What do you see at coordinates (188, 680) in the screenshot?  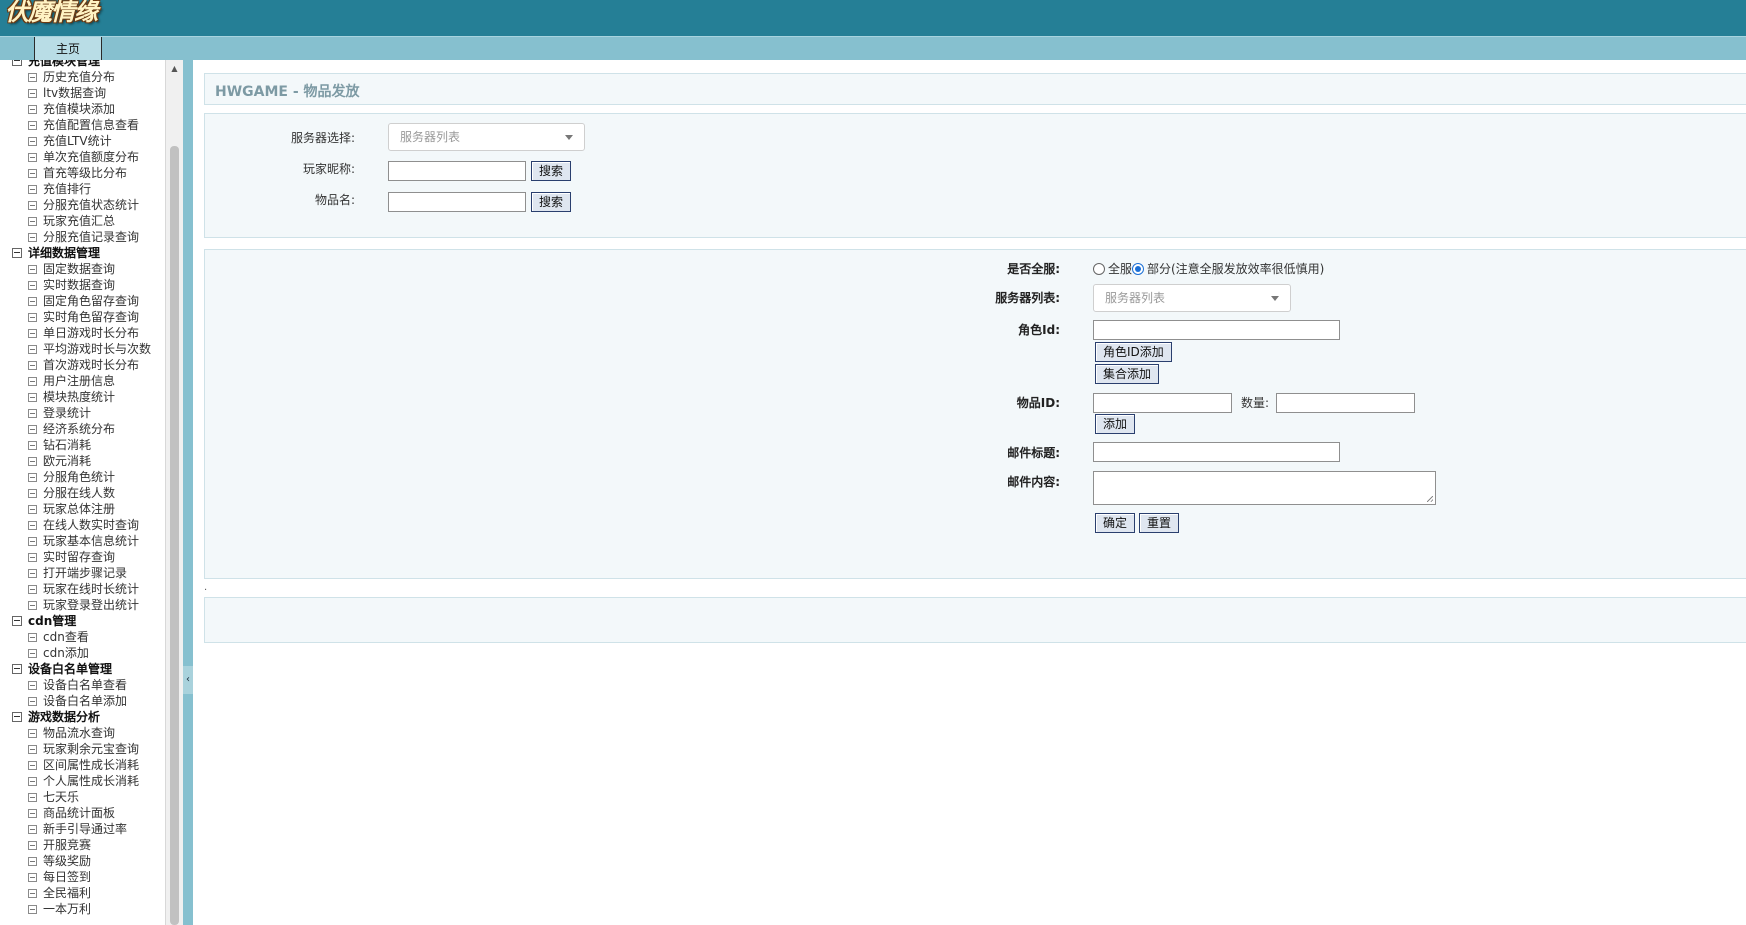 I see `collapse-sidebar-icon: ‹` at bounding box center [188, 680].